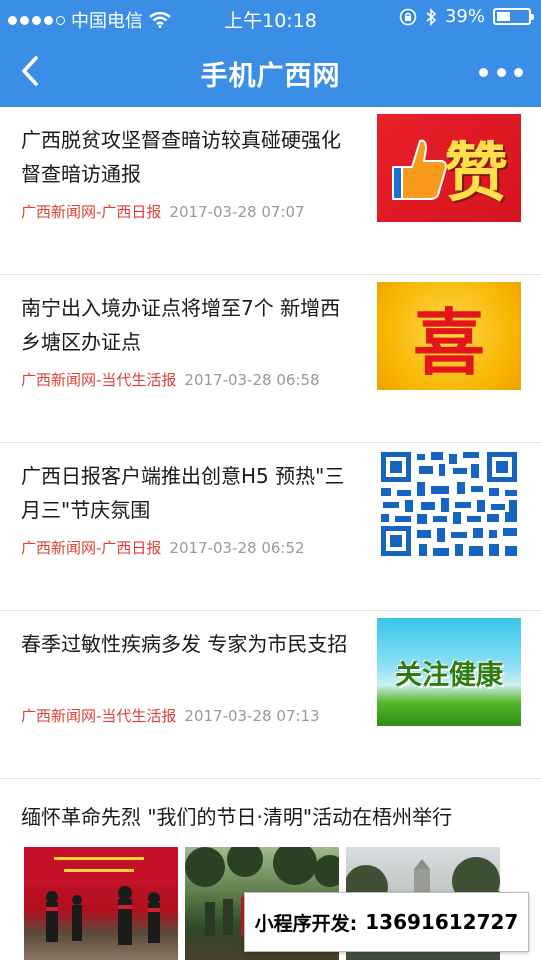  What do you see at coordinates (184, 644) in the screenshot?
I see `news-title: 春季过敏性疾病多发 专家为市民支招` at bounding box center [184, 644].